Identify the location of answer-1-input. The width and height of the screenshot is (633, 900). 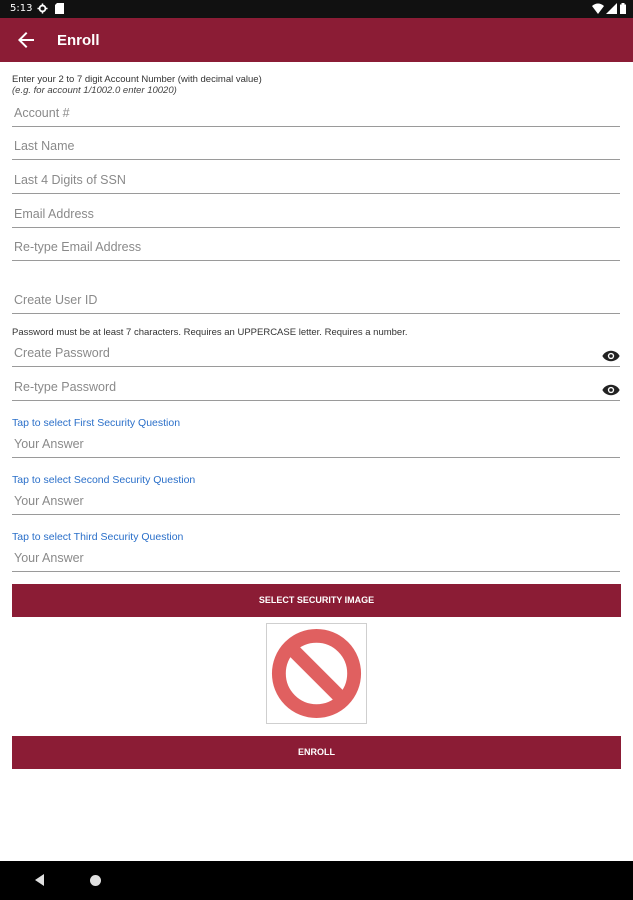
(316, 443).